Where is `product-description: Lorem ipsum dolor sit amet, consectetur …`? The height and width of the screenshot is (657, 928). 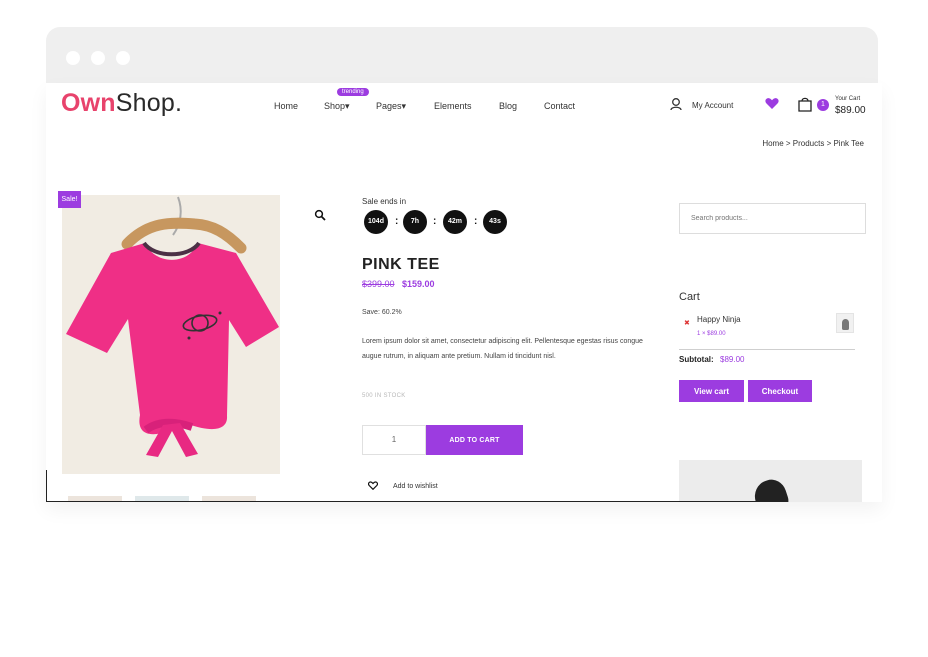 product-description: Lorem ipsum dolor sit amet, consectetur … is located at coordinates (502, 349).